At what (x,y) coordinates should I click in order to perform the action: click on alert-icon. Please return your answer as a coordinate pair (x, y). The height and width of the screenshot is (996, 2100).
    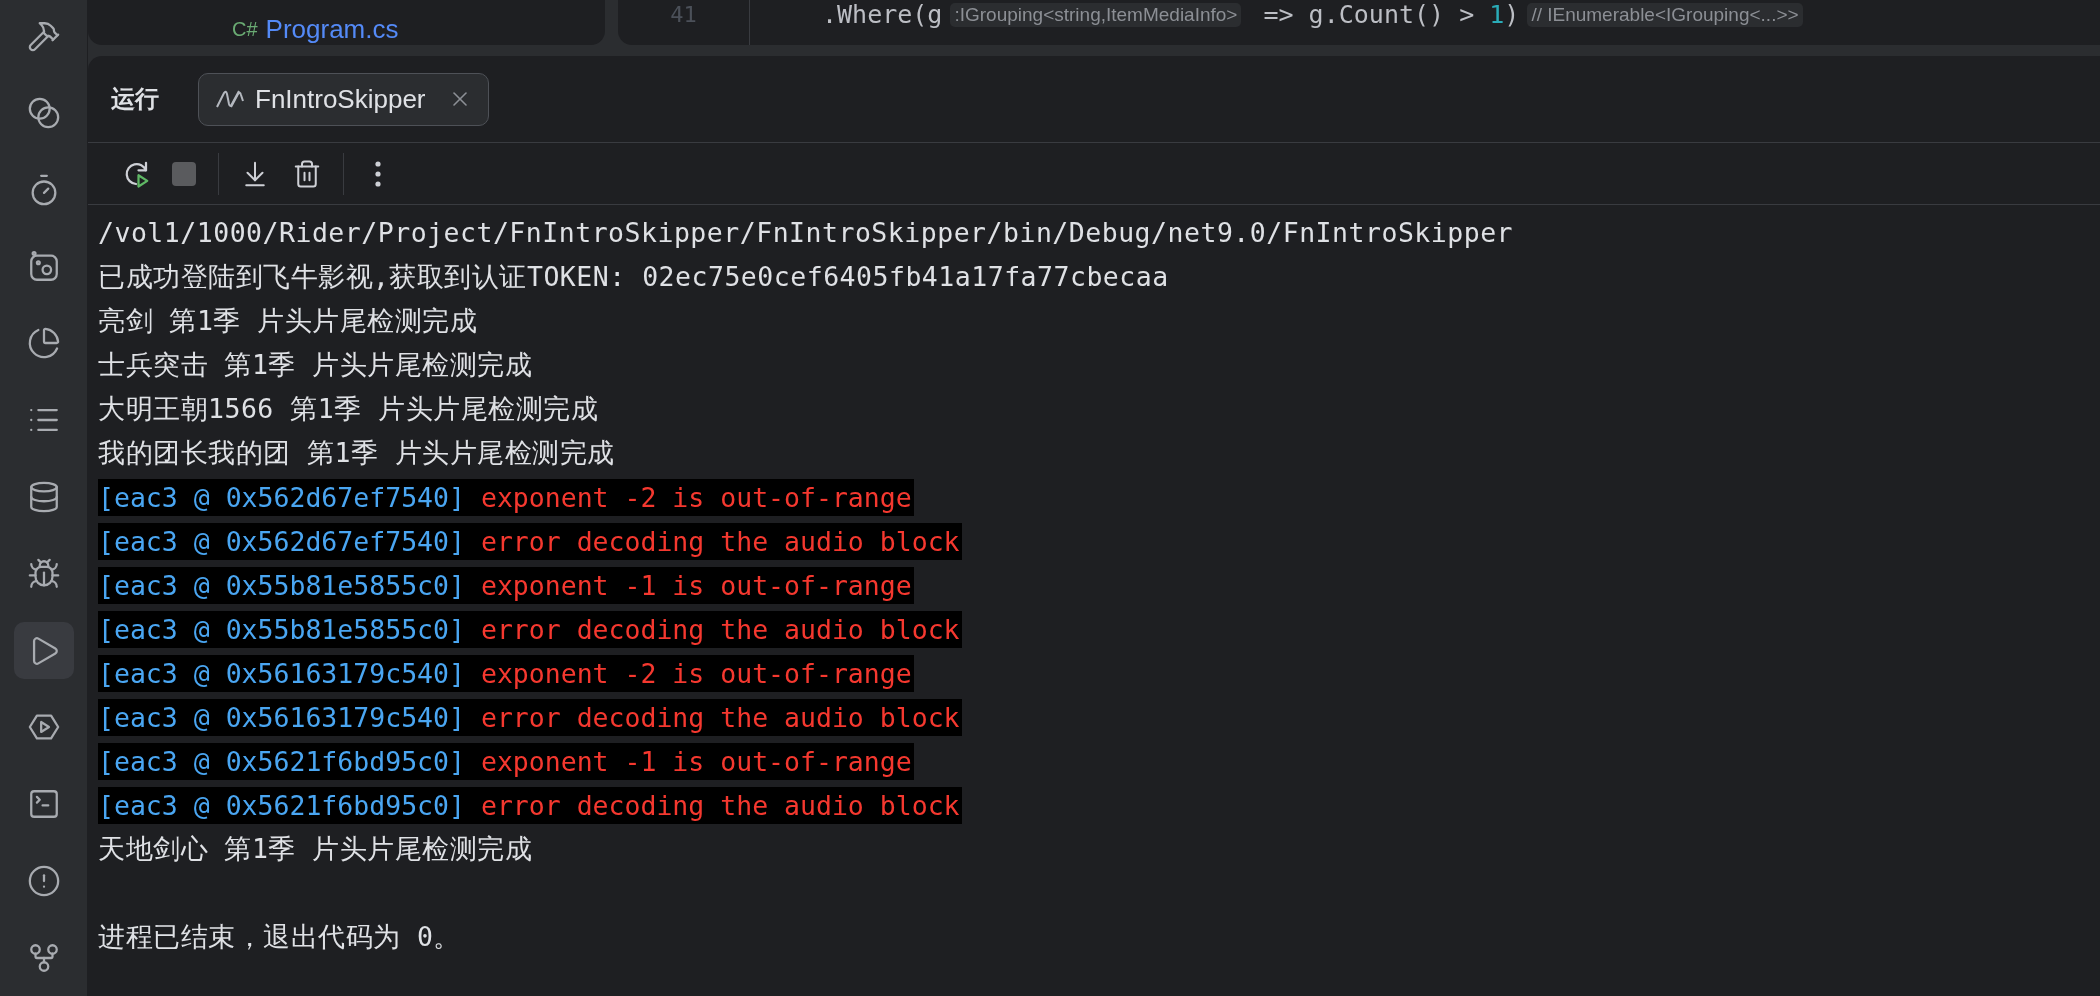
    Looking at the image, I should click on (43, 880).